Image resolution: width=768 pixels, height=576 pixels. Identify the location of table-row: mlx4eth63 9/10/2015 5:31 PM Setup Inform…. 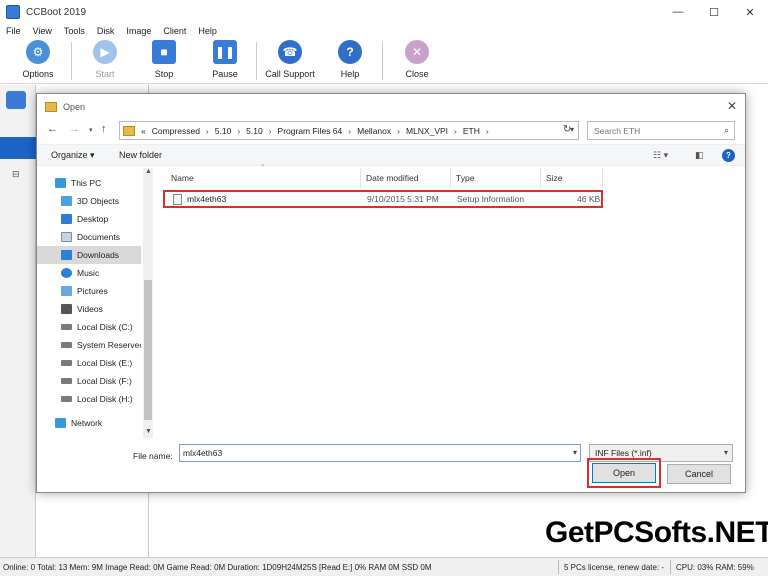
(383, 199).